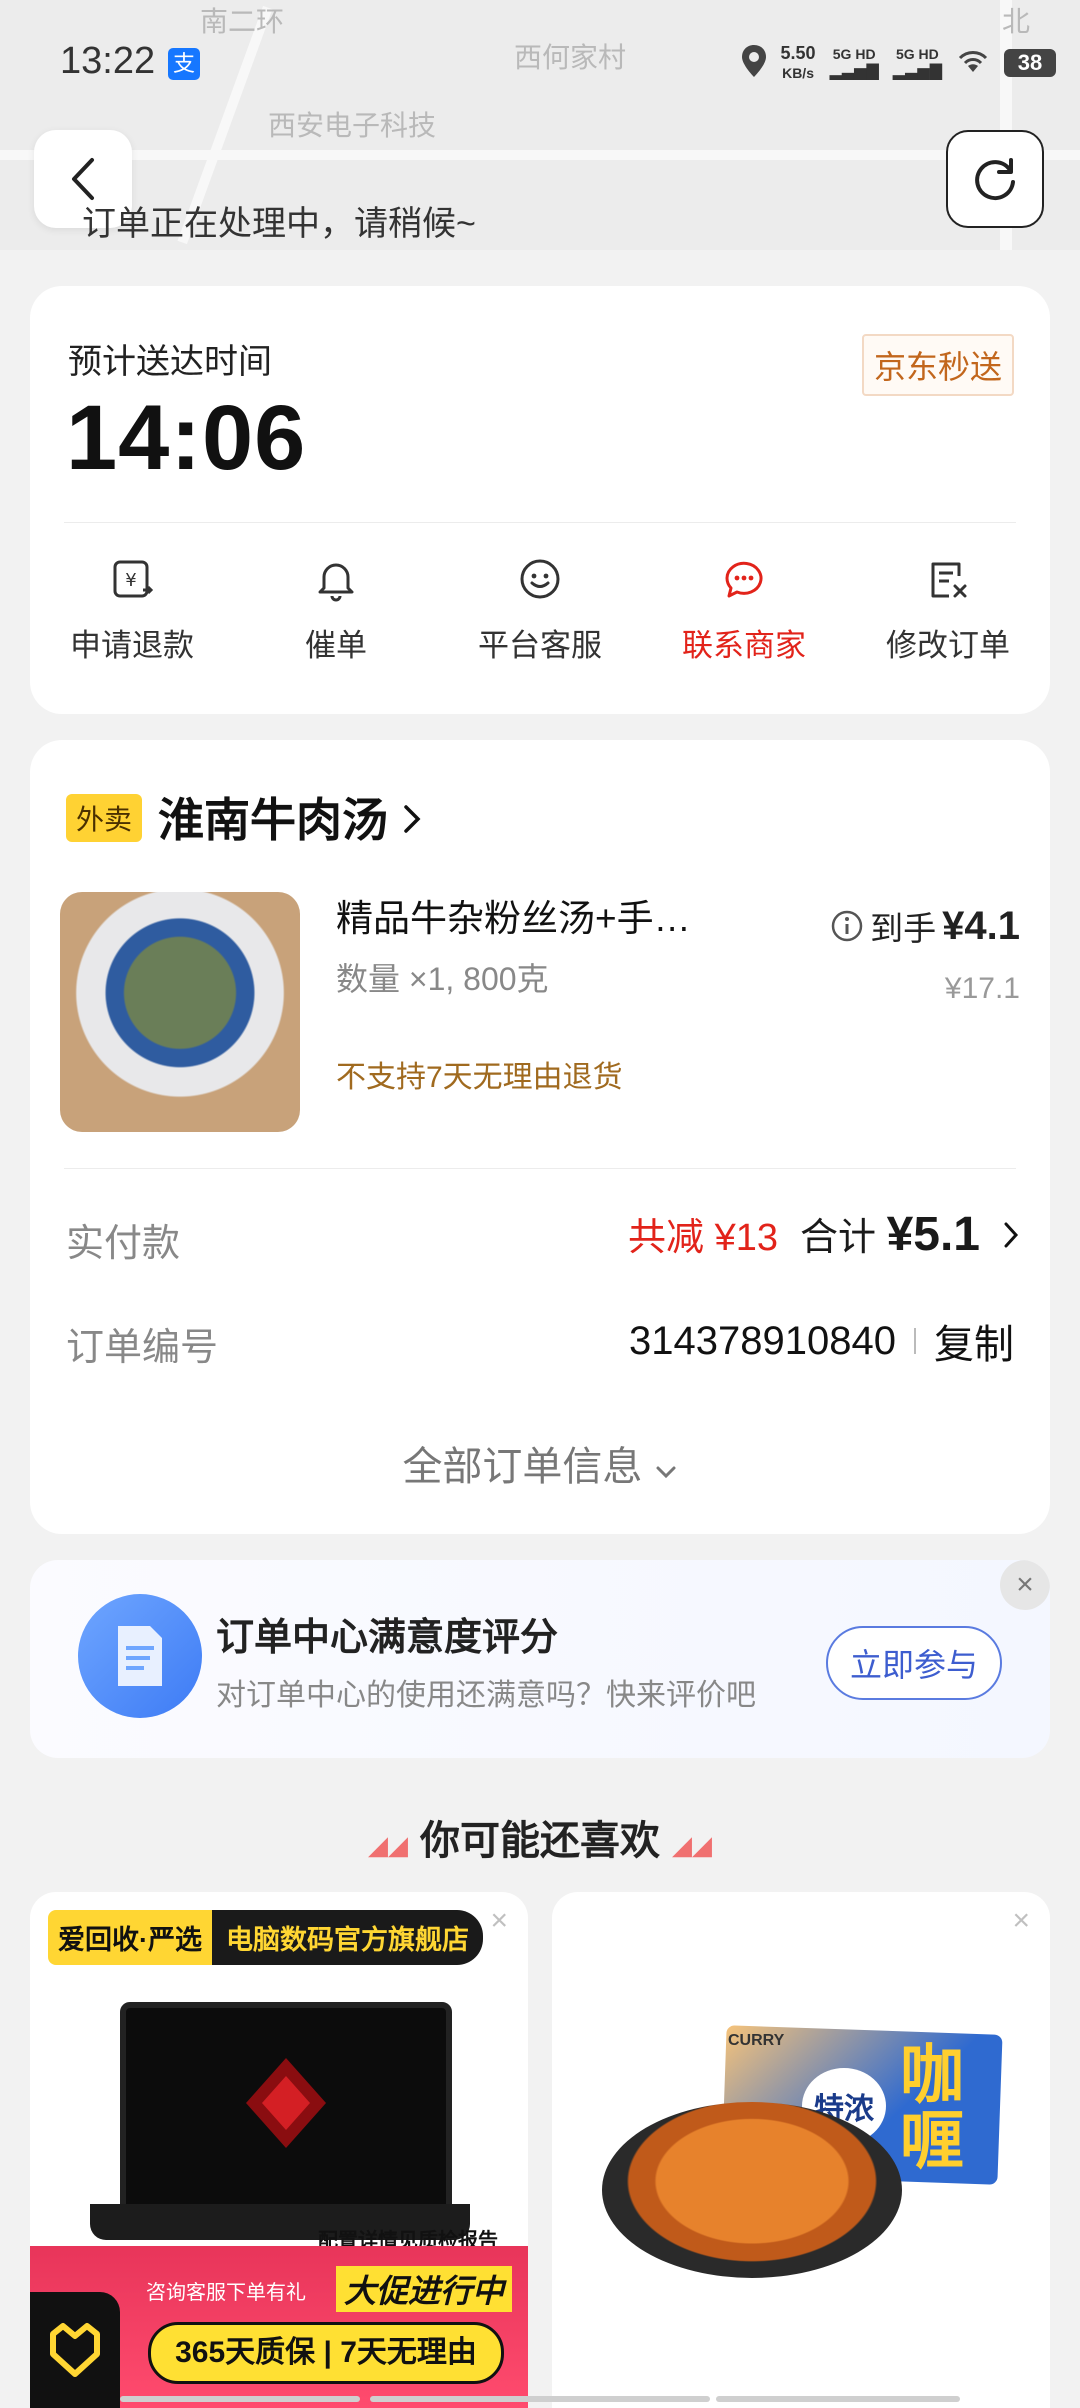 The width and height of the screenshot is (1080, 2408). What do you see at coordinates (279, 224) in the screenshot?
I see `processing-status: 订单正在处理中，请稍候~` at bounding box center [279, 224].